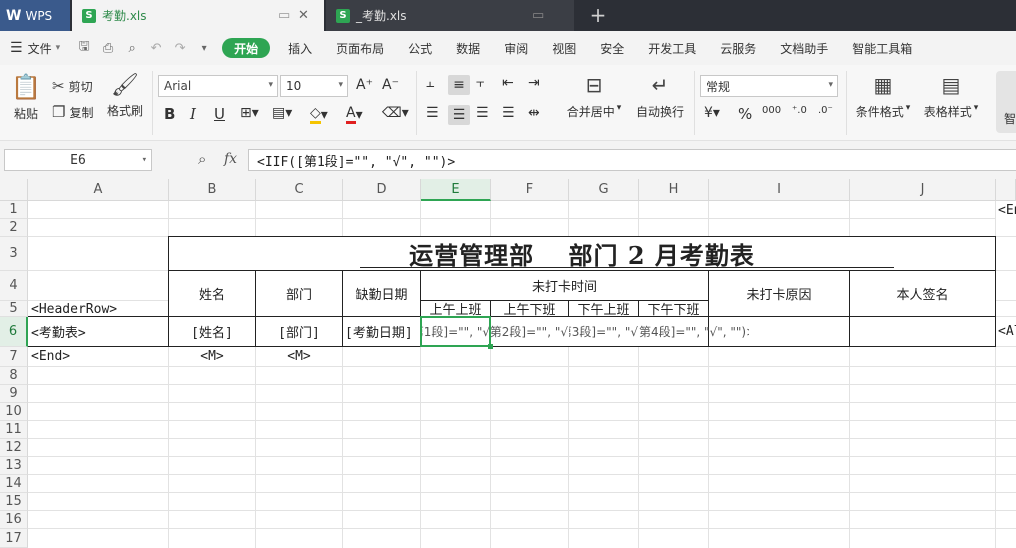 The width and height of the screenshot is (1016, 548). I want to click on menu-tab-doc-assistant: 文档助手, so click(804, 48).